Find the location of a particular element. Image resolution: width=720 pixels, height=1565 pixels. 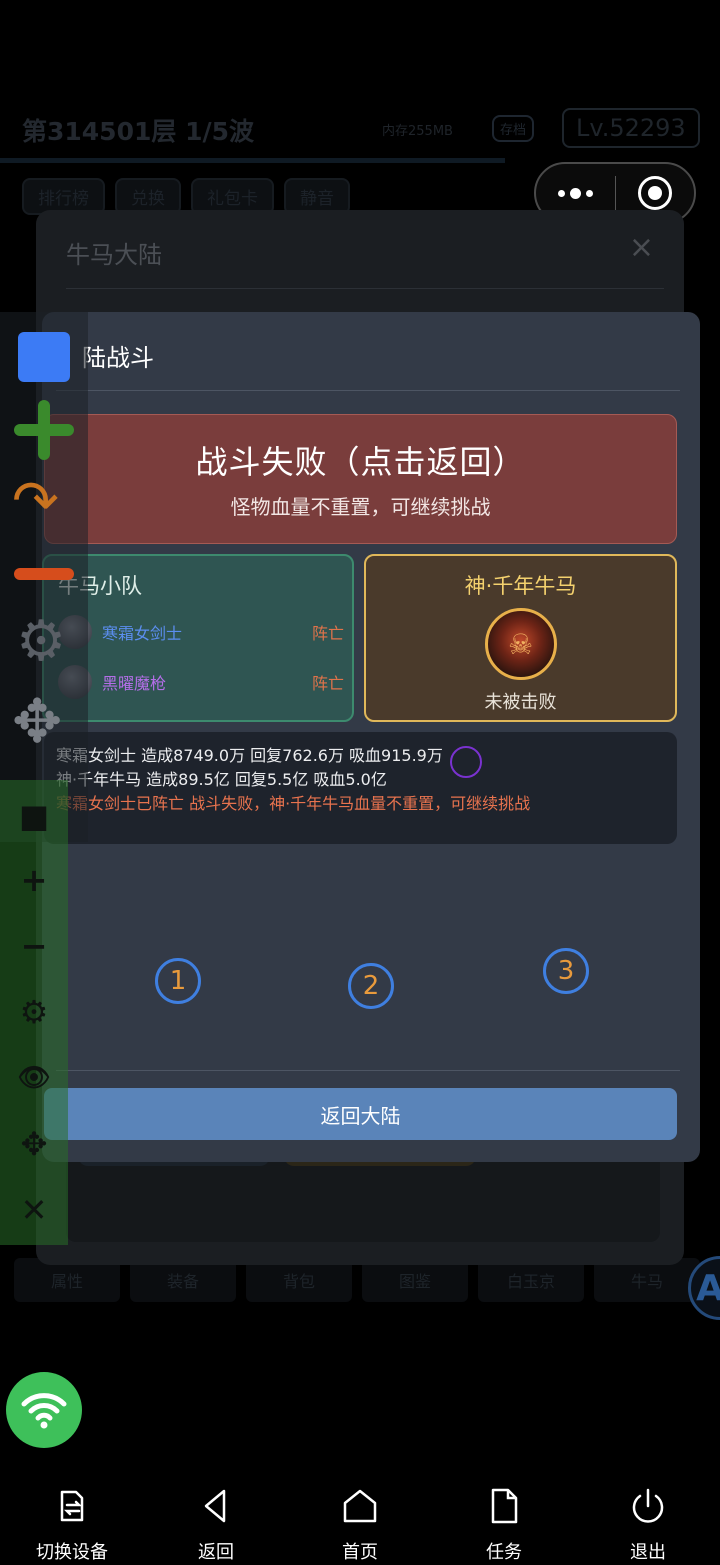

target-icon is located at coordinates (654, 193).